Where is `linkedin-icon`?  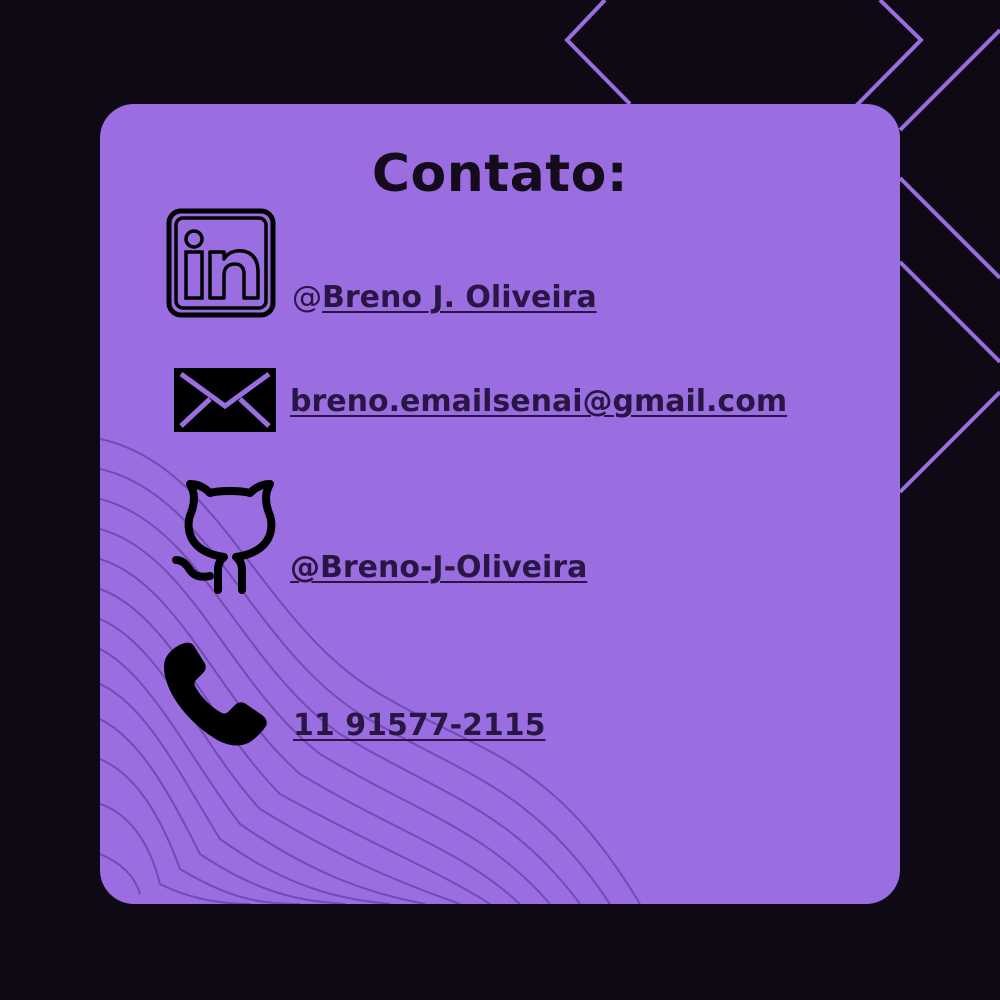
linkedin-icon is located at coordinates (221, 263).